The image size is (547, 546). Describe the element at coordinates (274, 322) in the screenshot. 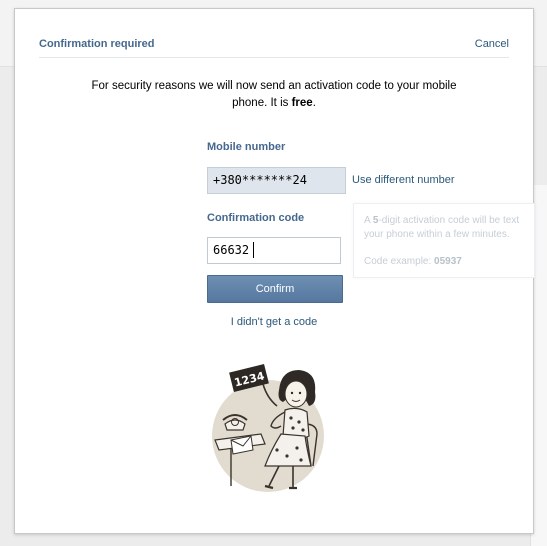

I see `no-code-link: I didn't get a code` at that location.